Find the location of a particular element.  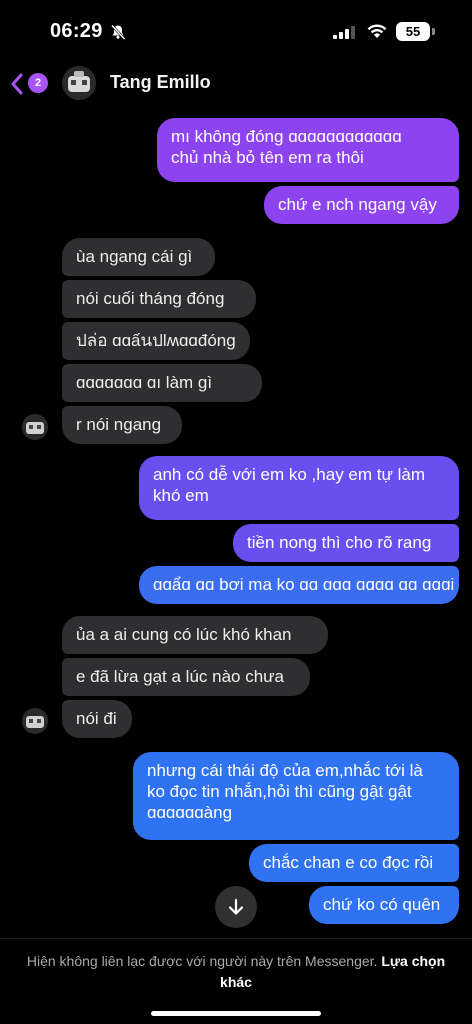

message-incoming: ɑɑɑɑɑɑɑ ɑı làm gì is located at coordinates (162, 383).